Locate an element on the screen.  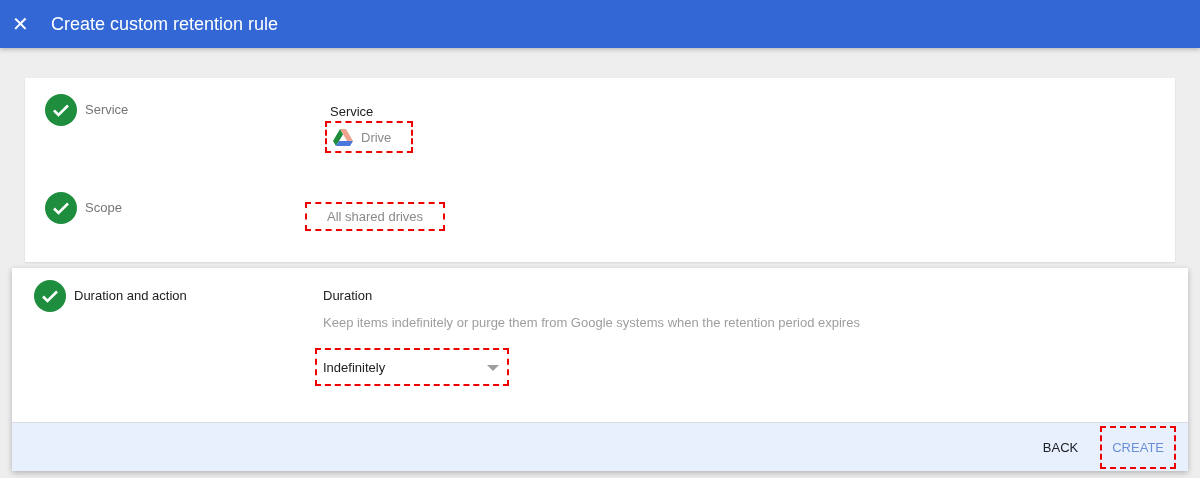
field-hint: Keep items indefinitely or purge them from Google systems when the retention period expires is located at coordinates (591, 322).